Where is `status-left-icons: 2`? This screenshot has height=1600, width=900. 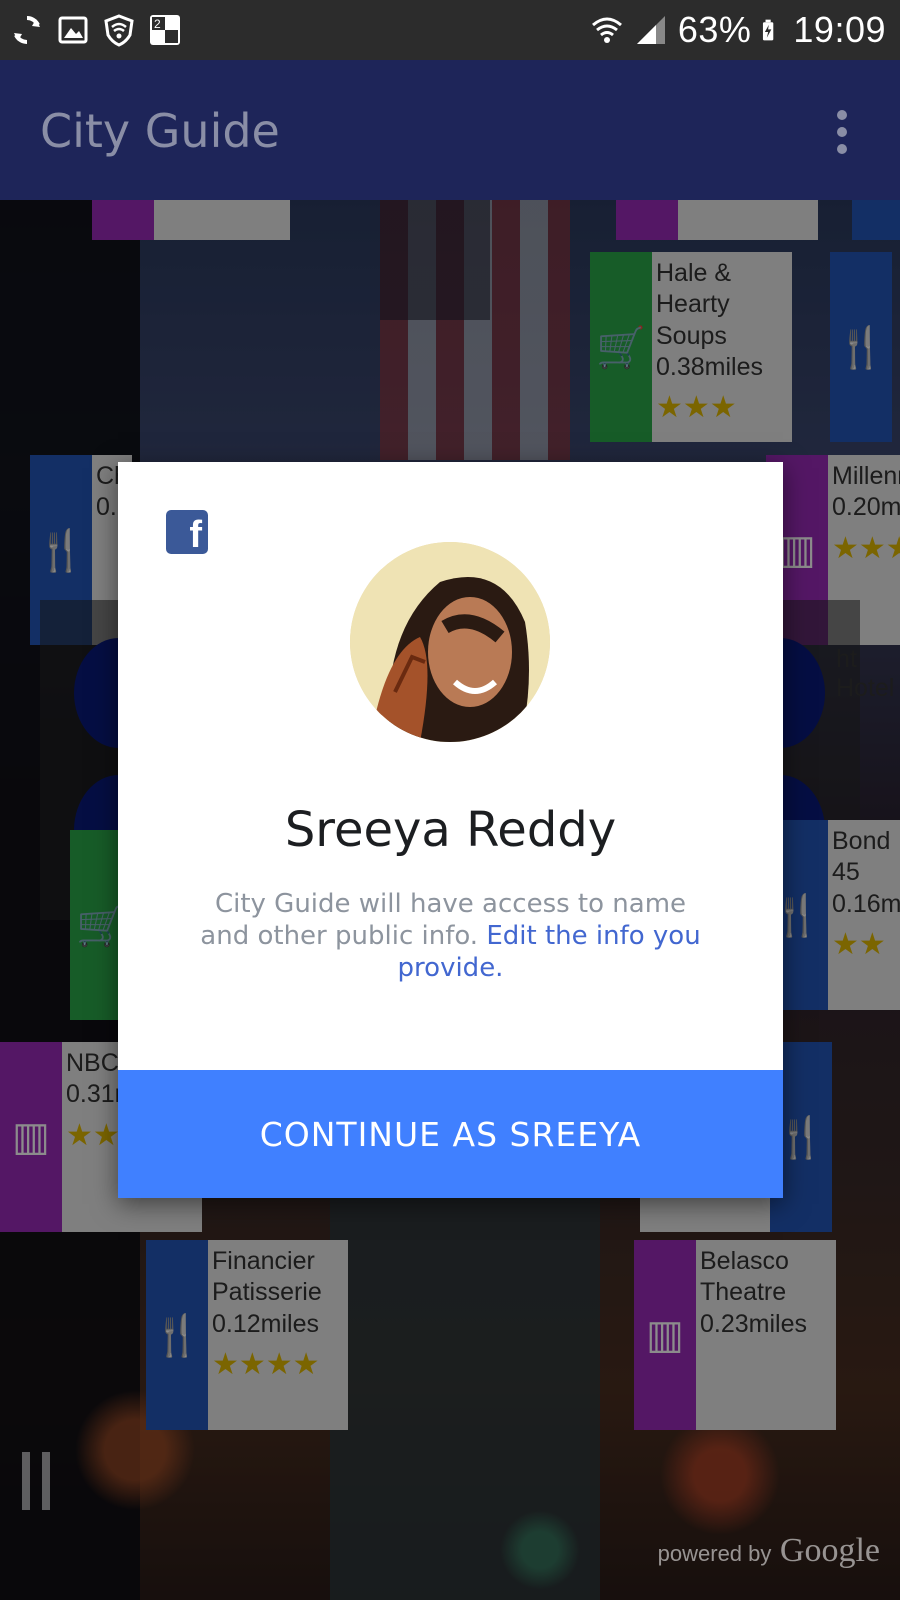
status-left-icons: 2 is located at coordinates (96, 30).